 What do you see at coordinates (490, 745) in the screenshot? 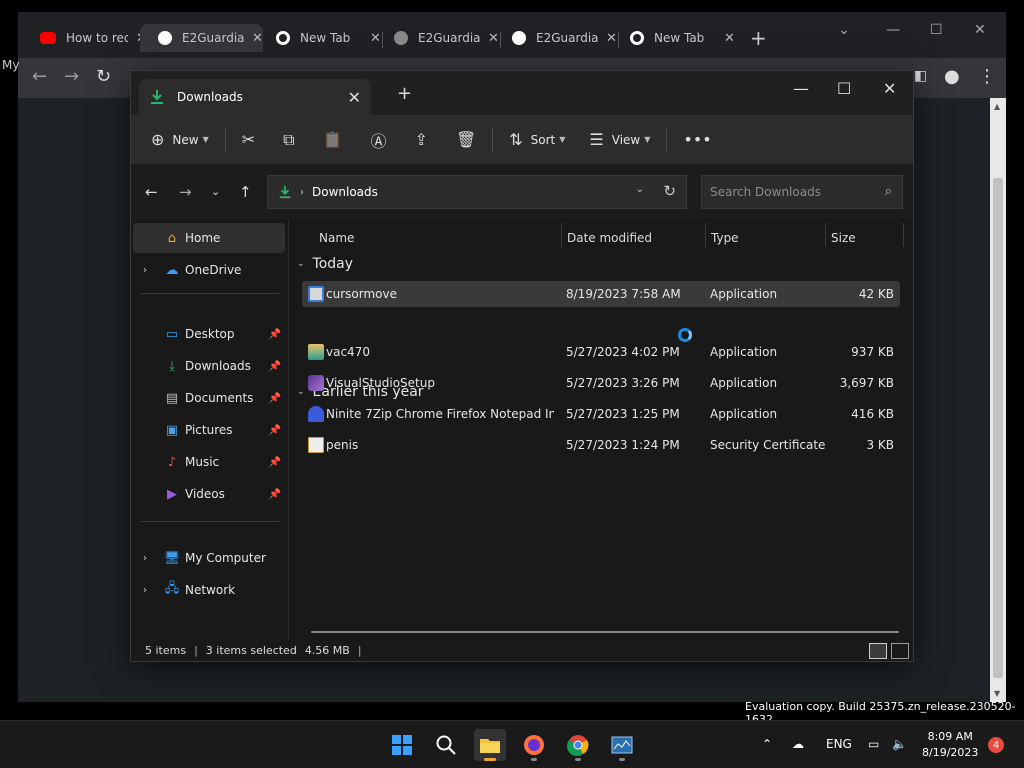
I see `taskbar-file-explorer` at bounding box center [490, 745].